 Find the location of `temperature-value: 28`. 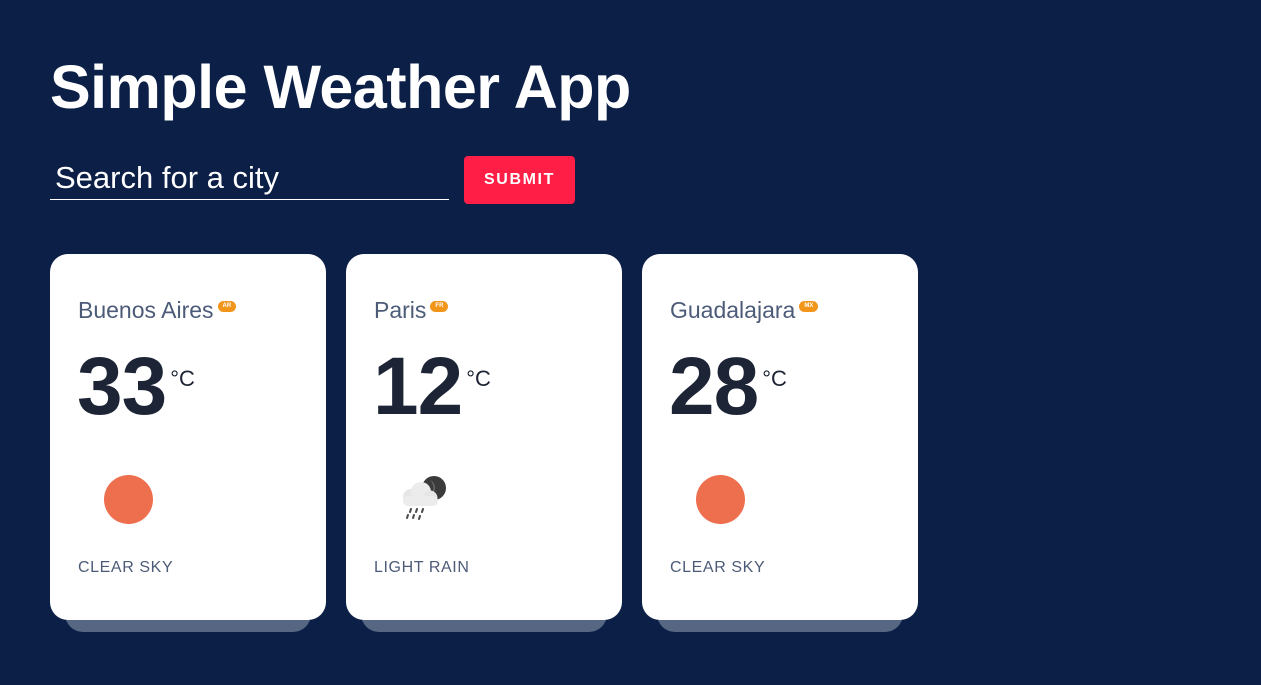

temperature-value: 28 is located at coordinates (714, 386).